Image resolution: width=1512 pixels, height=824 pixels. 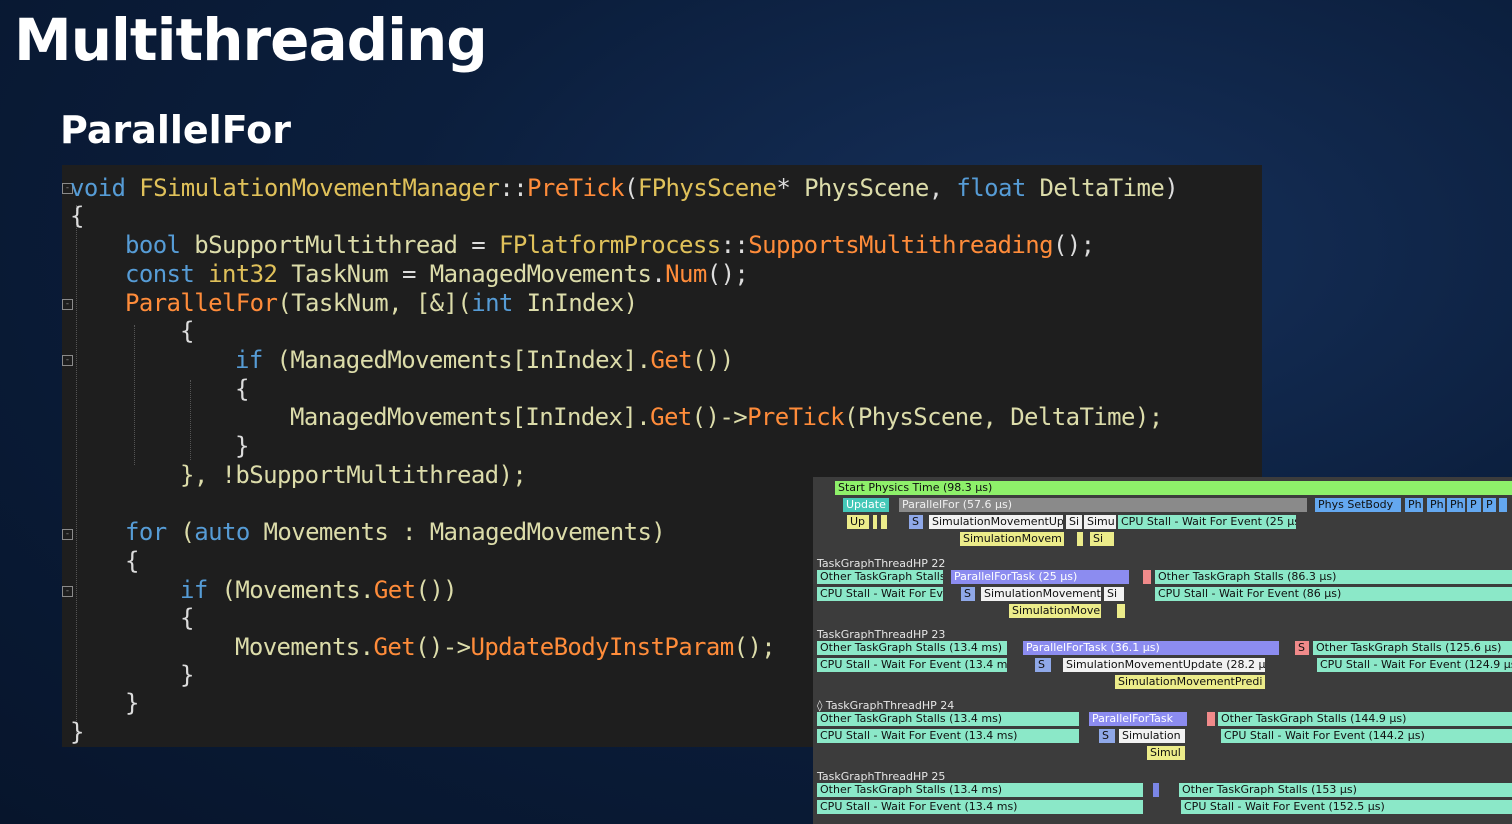 What do you see at coordinates (1412, 648) in the screenshot?
I see `timing-bar-other-stalls: Other TaskGraph Stalls (125.6 µs)` at bounding box center [1412, 648].